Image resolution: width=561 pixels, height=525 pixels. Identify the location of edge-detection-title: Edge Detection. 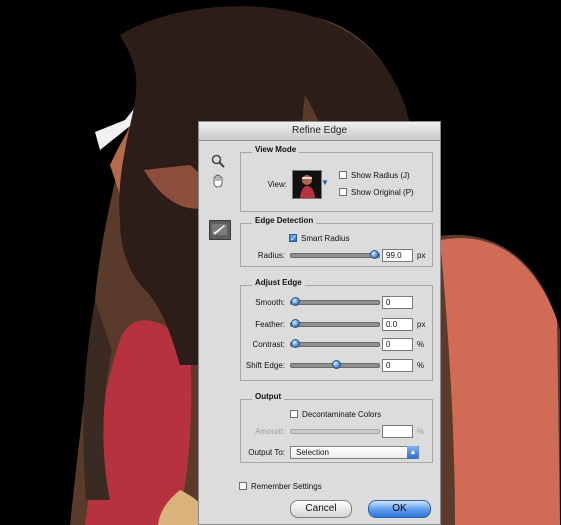
(284, 220).